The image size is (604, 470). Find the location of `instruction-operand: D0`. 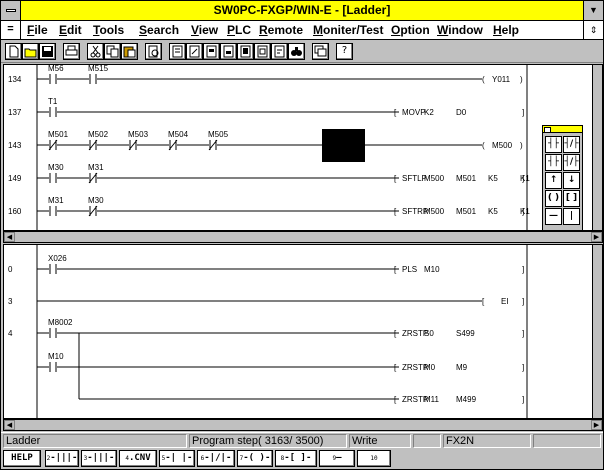

instruction-operand: D0 is located at coordinates (461, 112).